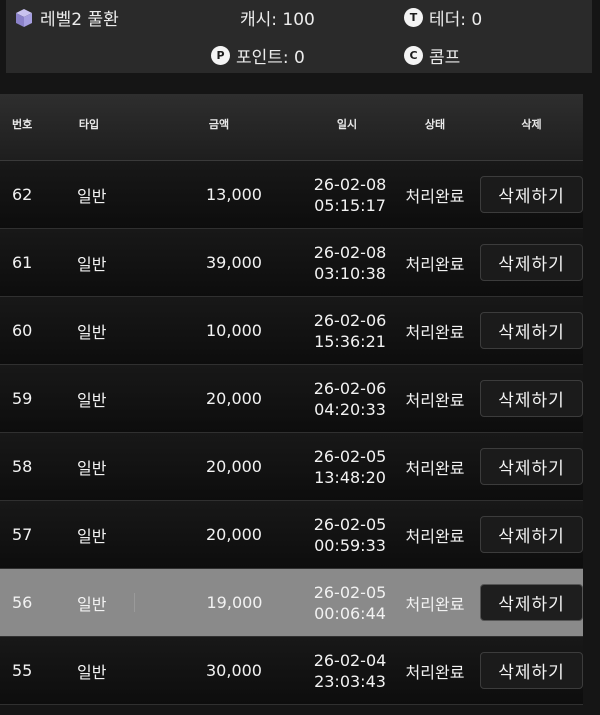 This screenshot has width=600, height=715. What do you see at coordinates (350, 660) in the screenshot?
I see `row-date: 26-02-04` at bounding box center [350, 660].